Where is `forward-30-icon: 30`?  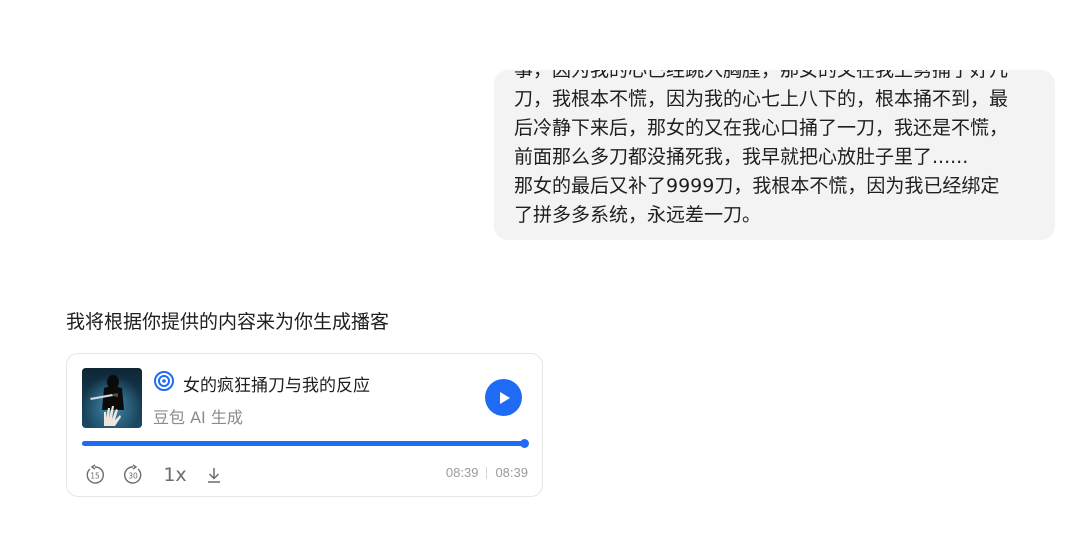
forward-30-icon: 30 is located at coordinates (133, 474).